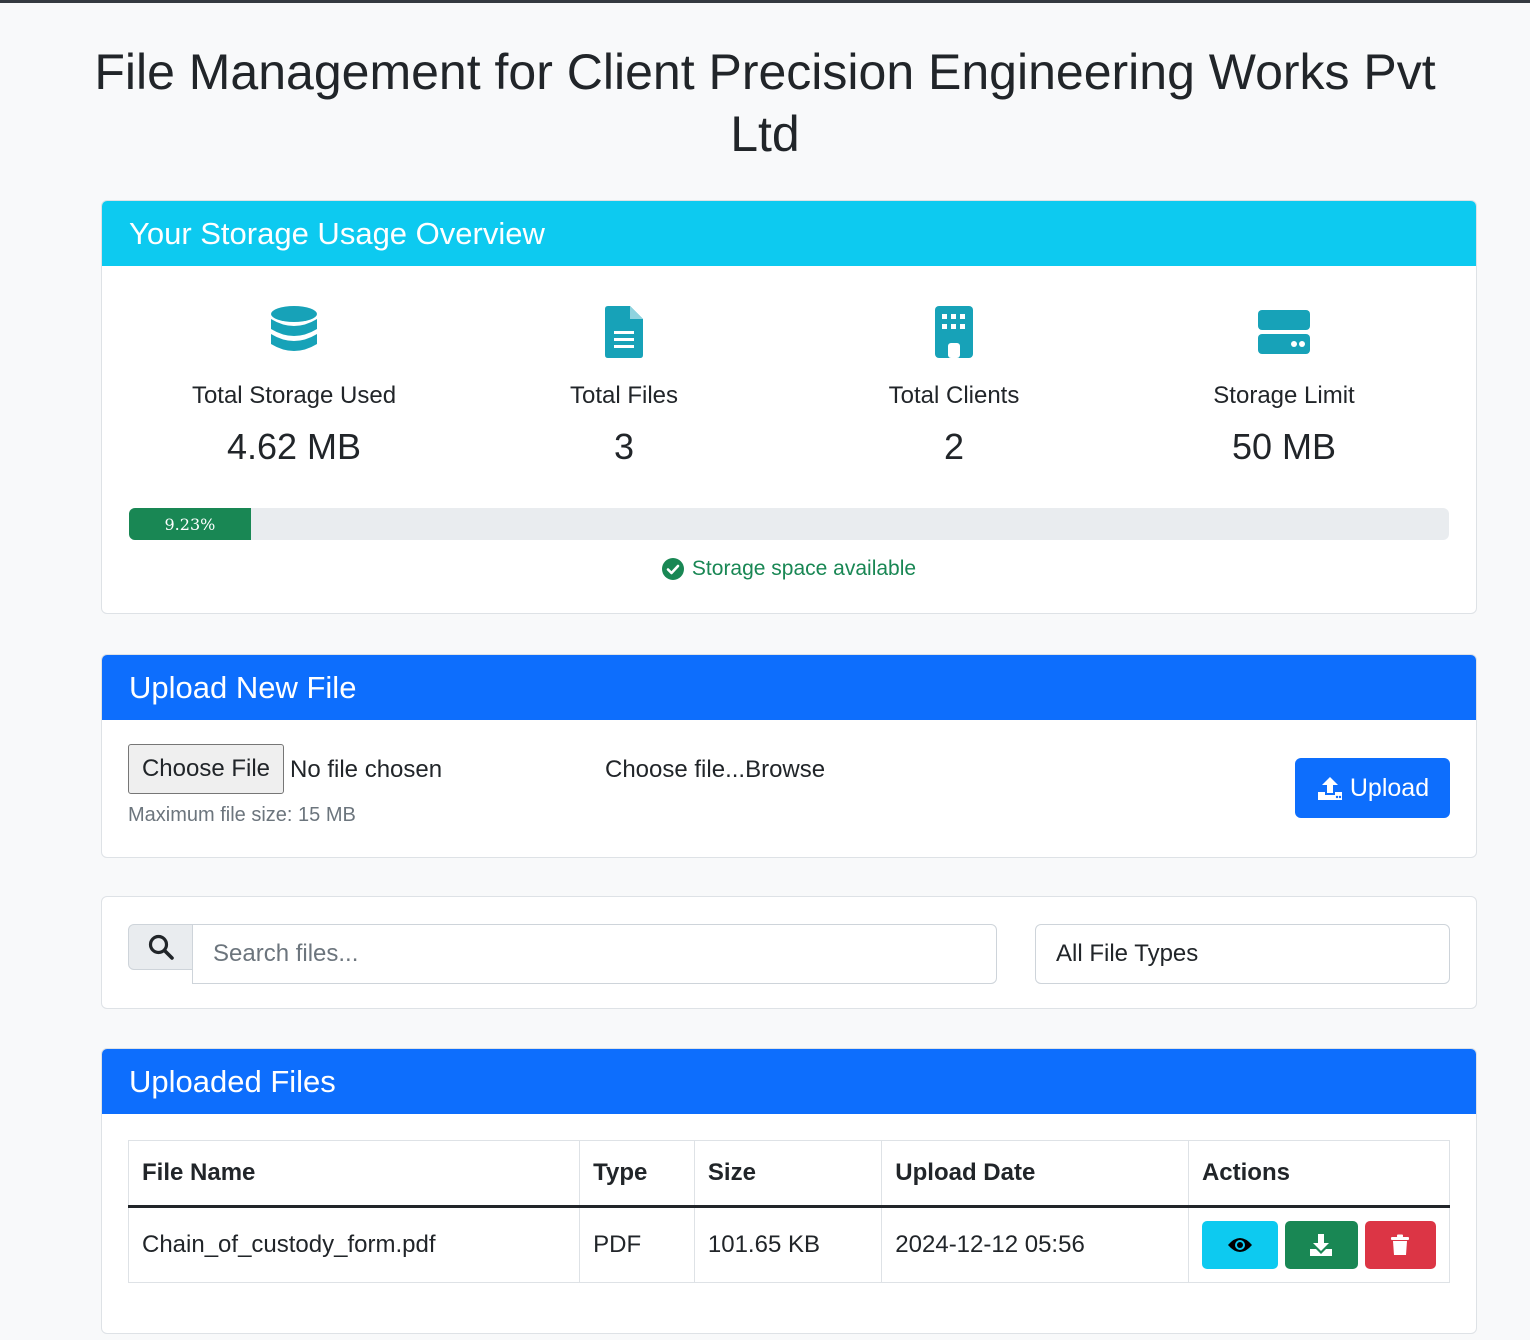 The image size is (1530, 1340). I want to click on upload-button: Upload, so click(1372, 788).